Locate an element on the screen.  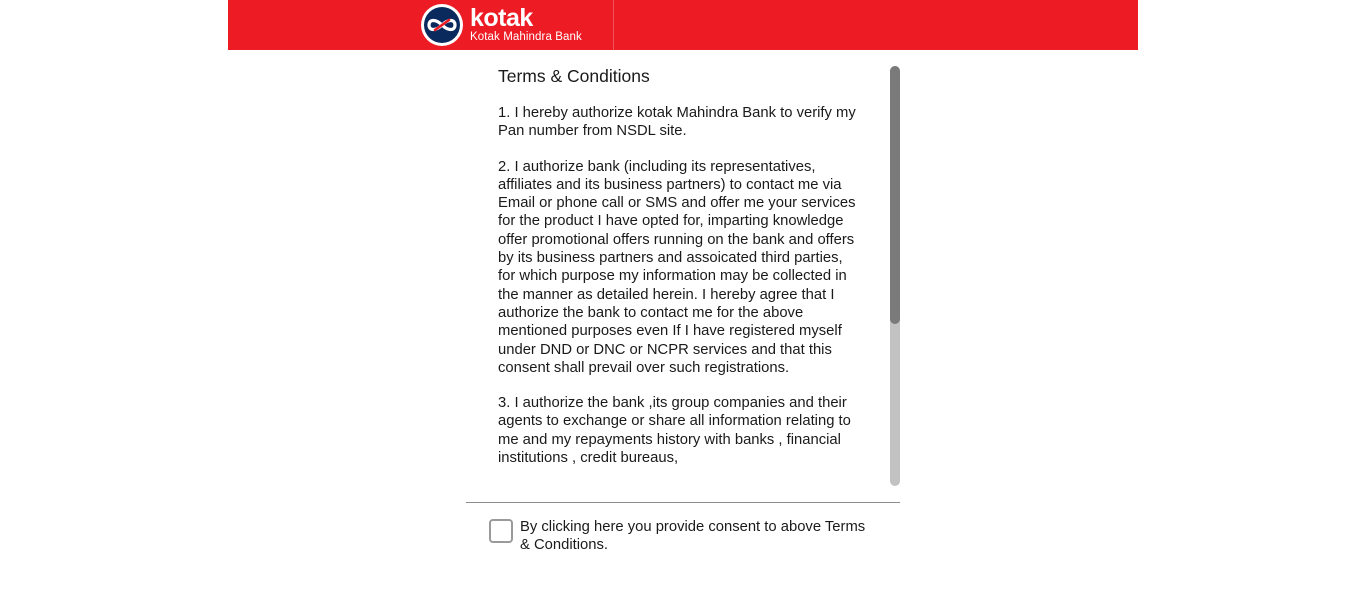
section-divider is located at coordinates (683, 502).